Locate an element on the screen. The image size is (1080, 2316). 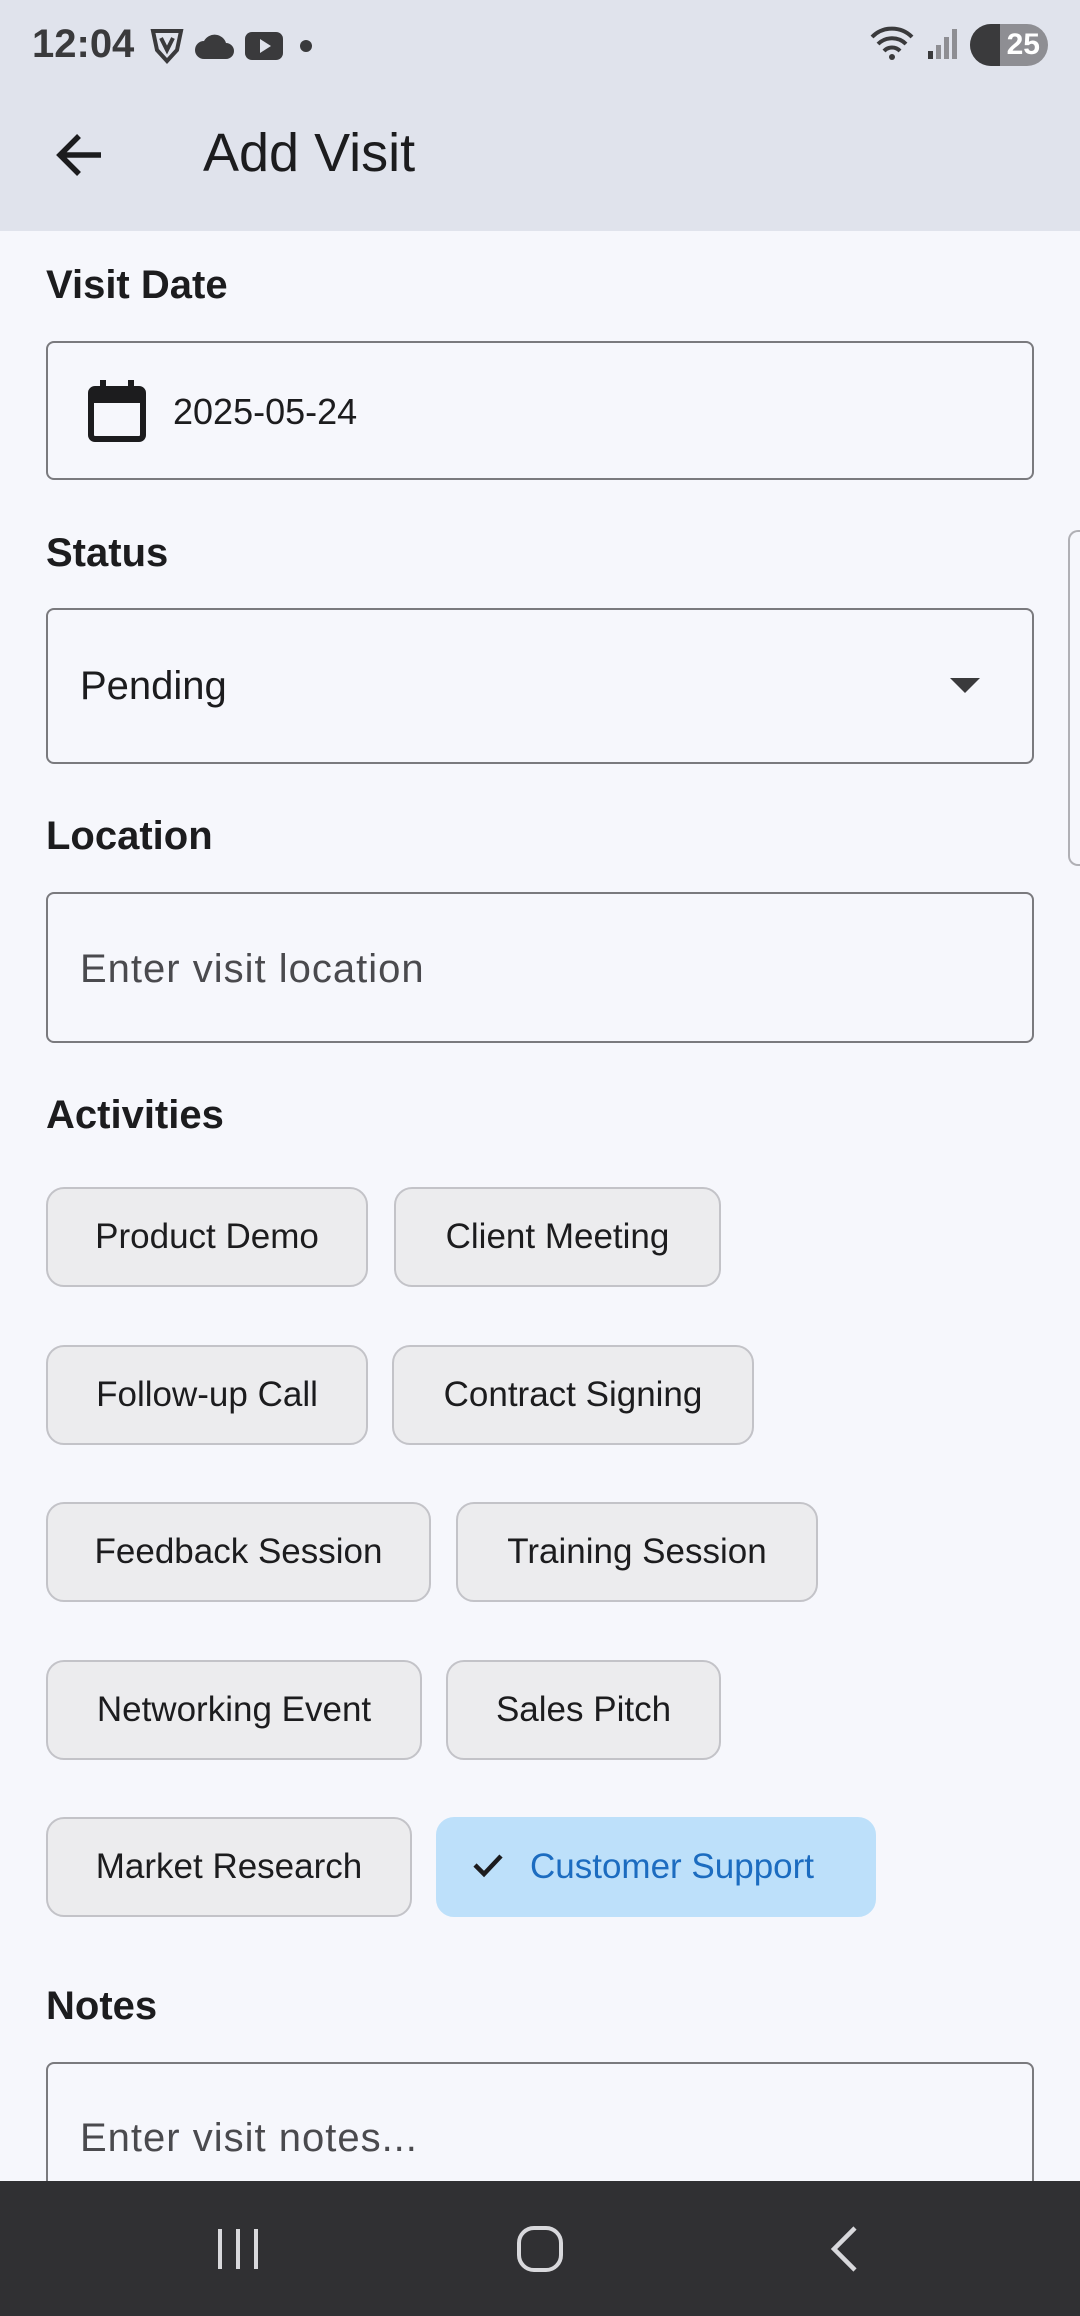
status-time: 12:04 is located at coordinates (83, 44).